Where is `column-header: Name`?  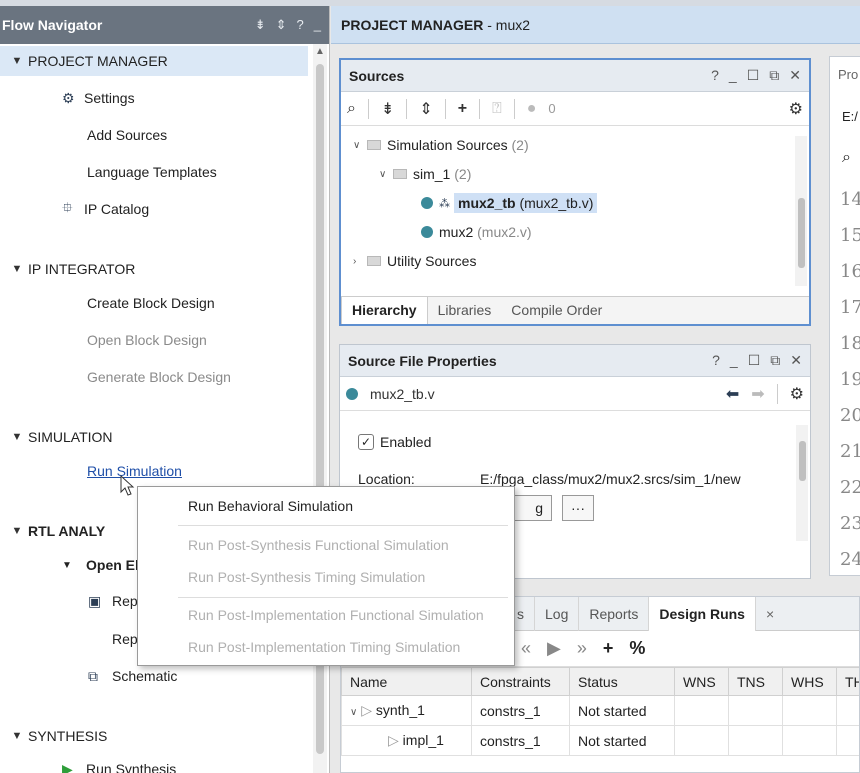 column-header: Name is located at coordinates (406, 681).